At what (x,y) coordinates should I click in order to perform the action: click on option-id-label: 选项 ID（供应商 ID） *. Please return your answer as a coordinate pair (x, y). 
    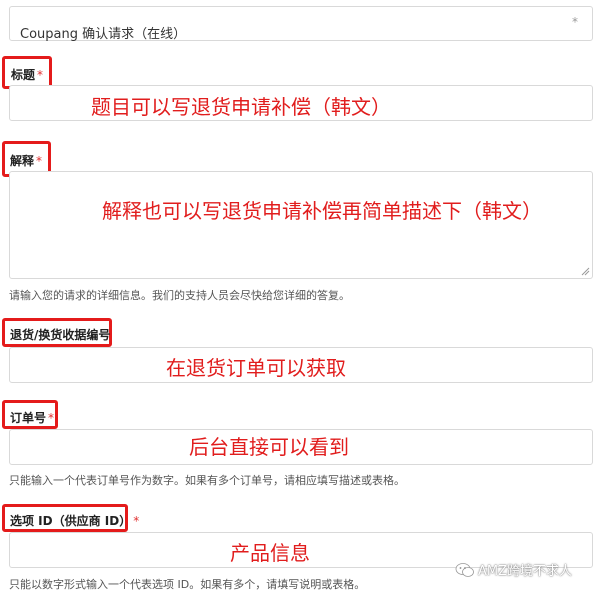
    Looking at the image, I should click on (74, 520).